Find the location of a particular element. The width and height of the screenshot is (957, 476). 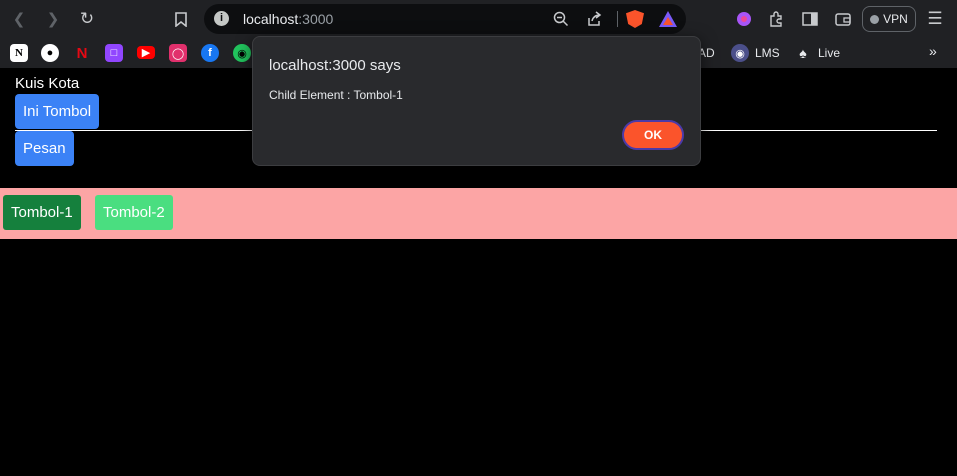

twitch-icon: □ is located at coordinates (114, 53).